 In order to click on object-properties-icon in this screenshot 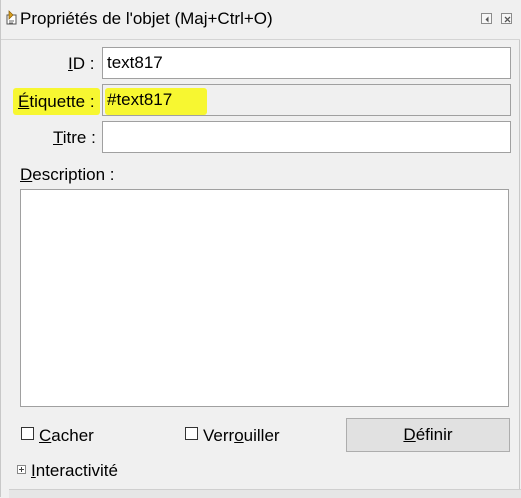, I will do `click(13, 18)`.